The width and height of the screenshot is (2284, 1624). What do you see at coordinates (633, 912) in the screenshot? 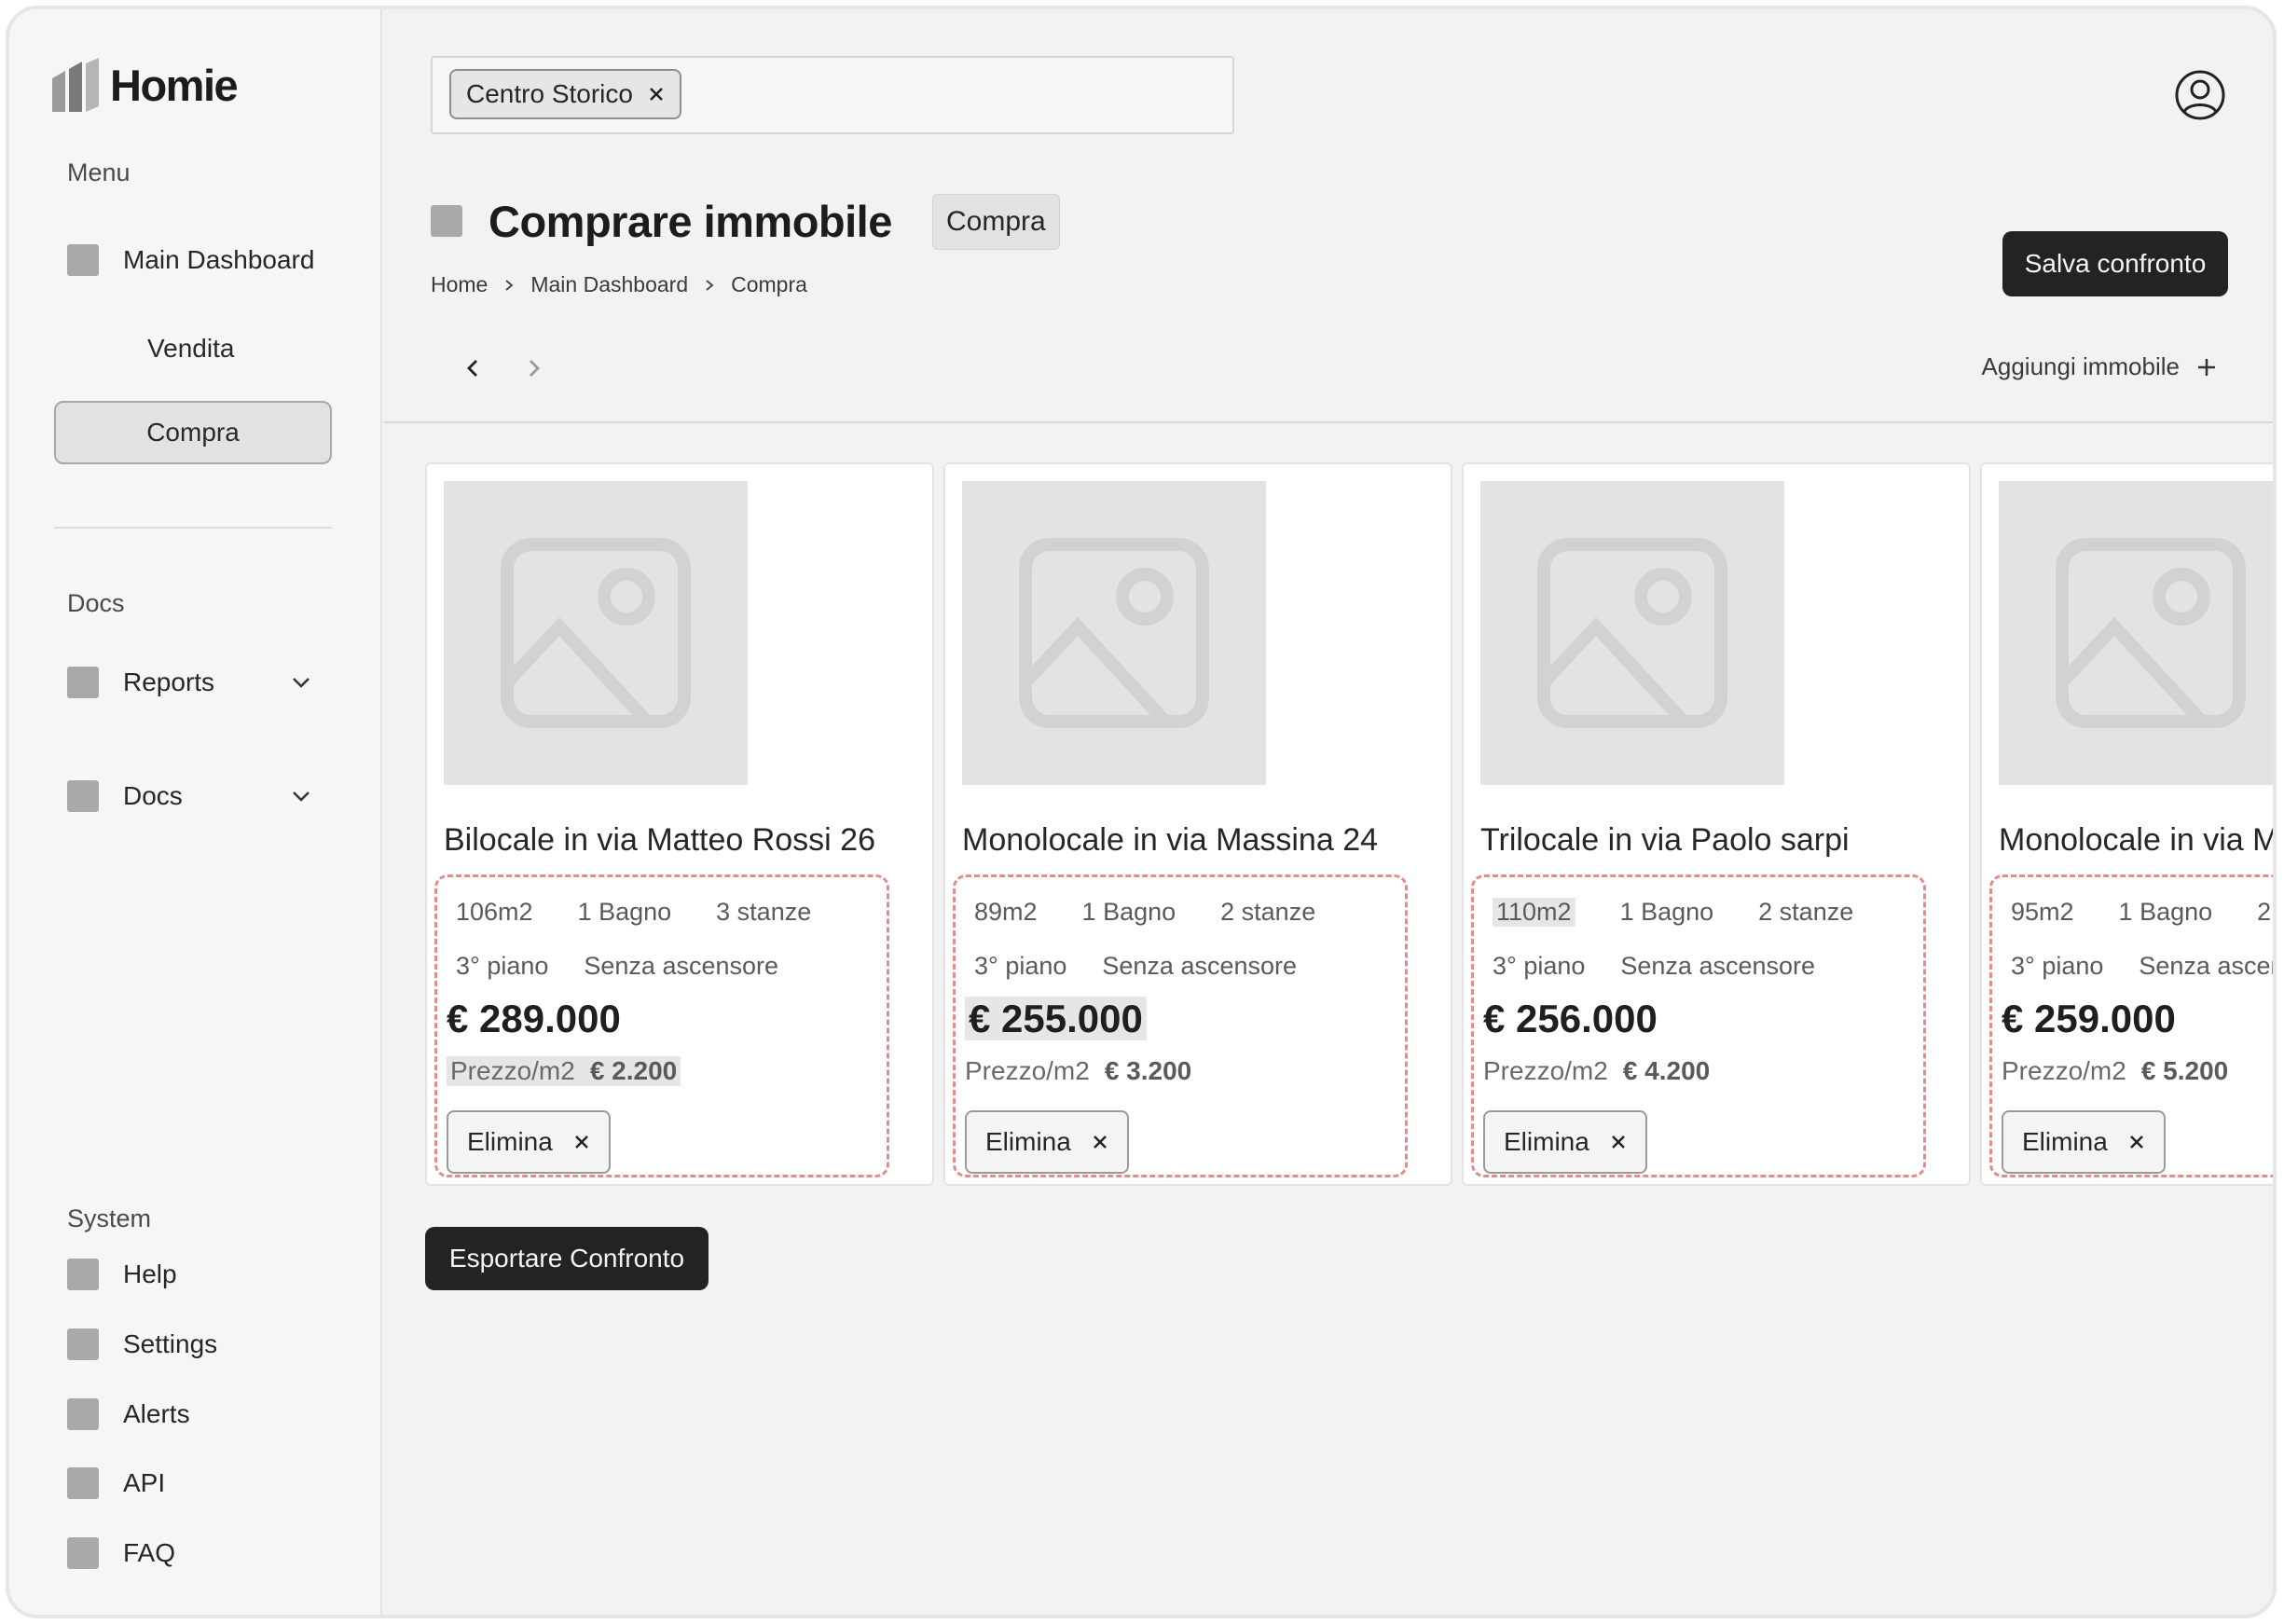
I see `spec-row: 106m2 1 Bagno 3 stanze` at bounding box center [633, 912].